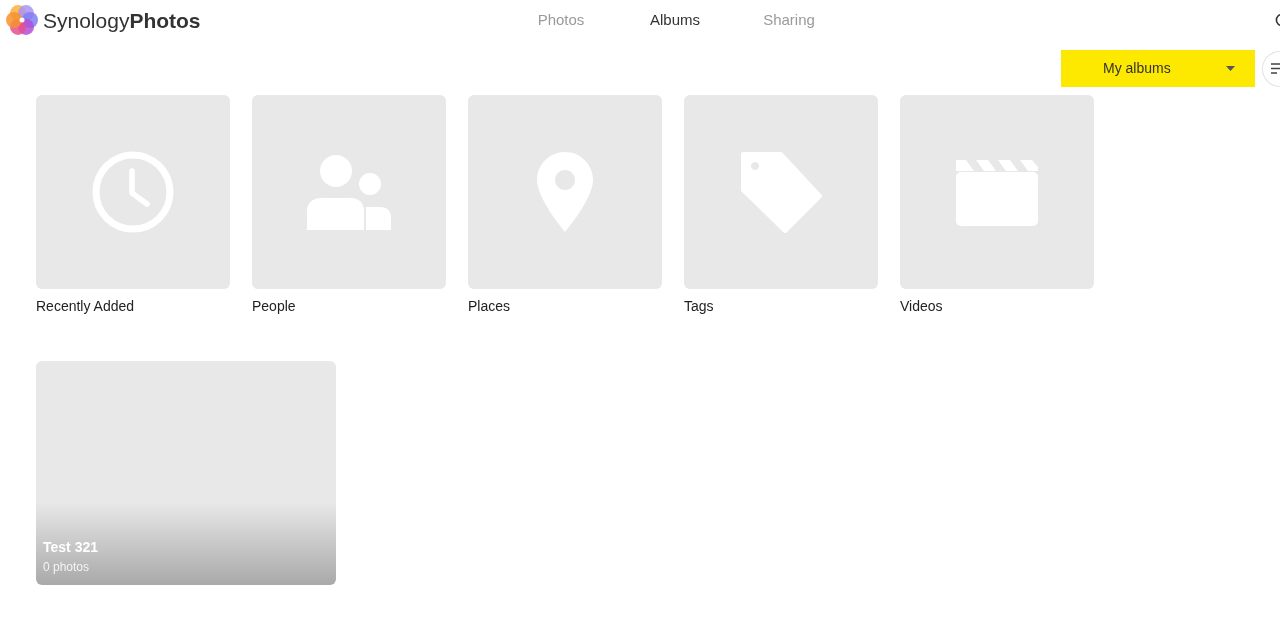  Describe the element at coordinates (1277, 20) in the screenshot. I see `search-icon` at that location.